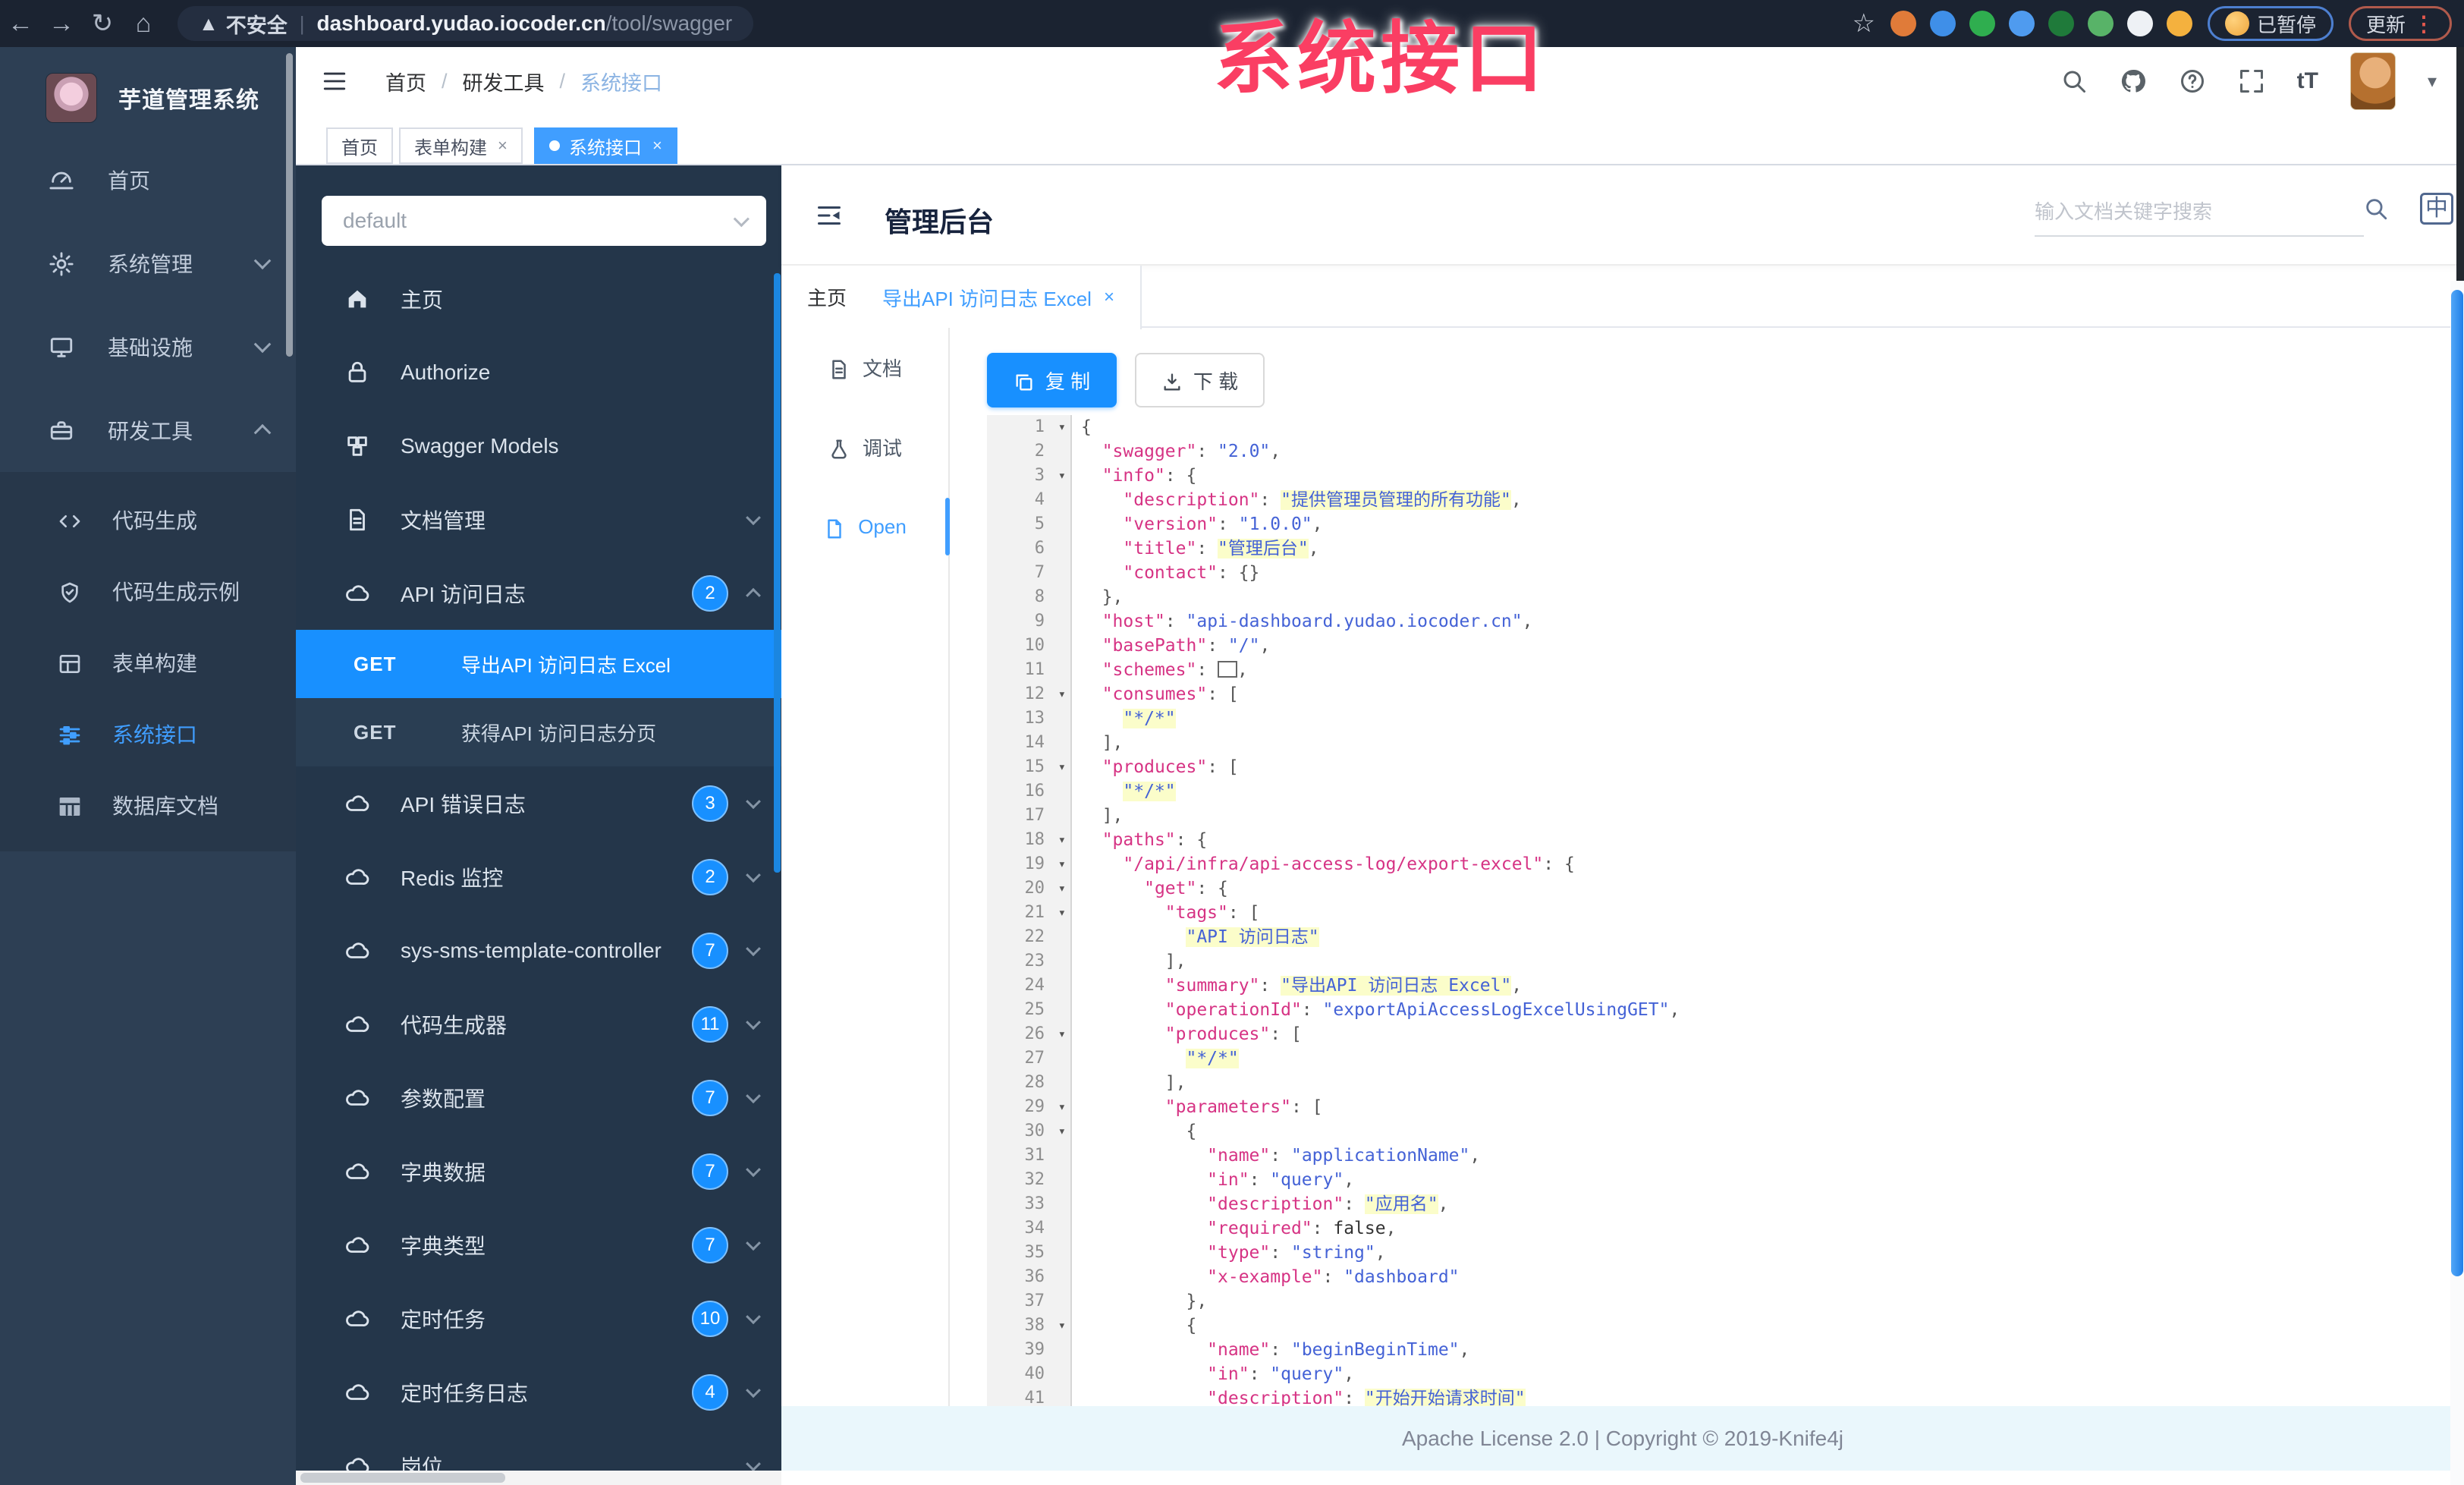  Describe the element at coordinates (753, 801) in the screenshot. I see `chevron-down-icon` at that location.